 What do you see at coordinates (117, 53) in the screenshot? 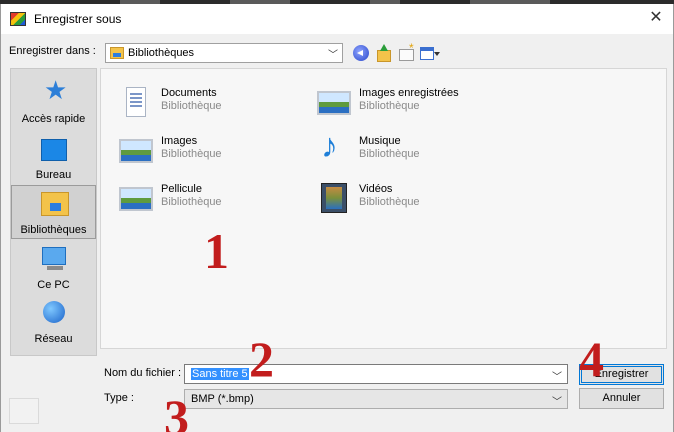
I see `libraries-folder-icon` at bounding box center [117, 53].